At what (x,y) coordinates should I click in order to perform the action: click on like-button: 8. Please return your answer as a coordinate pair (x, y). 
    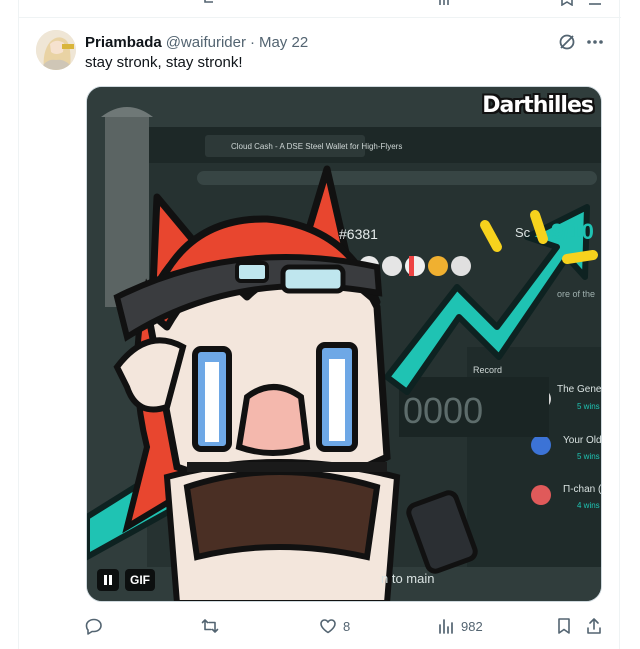
    Looking at the image, I should click on (334, 626).